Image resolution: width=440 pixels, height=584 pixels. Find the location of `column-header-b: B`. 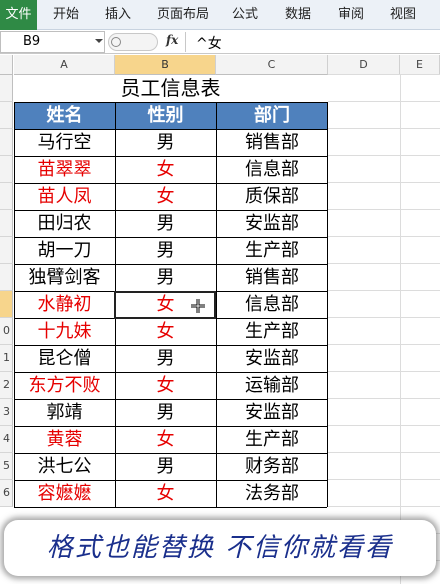

column-header-b: B is located at coordinates (165, 65).